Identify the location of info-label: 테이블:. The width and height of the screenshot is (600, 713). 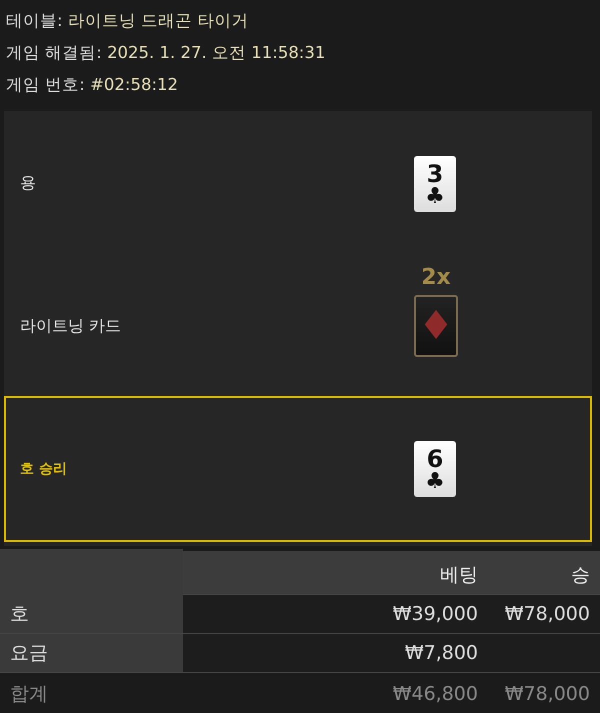
(34, 20).